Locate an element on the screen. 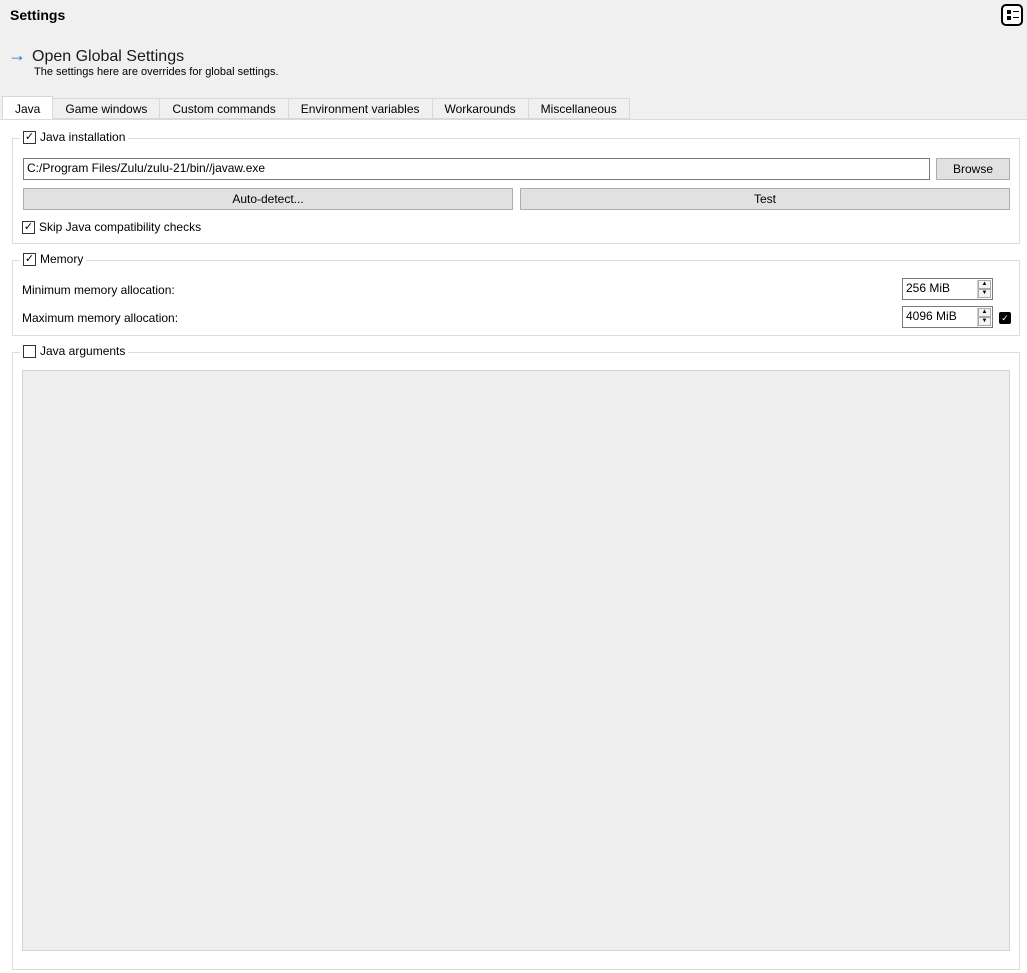  browse-button: Browse is located at coordinates (973, 169).